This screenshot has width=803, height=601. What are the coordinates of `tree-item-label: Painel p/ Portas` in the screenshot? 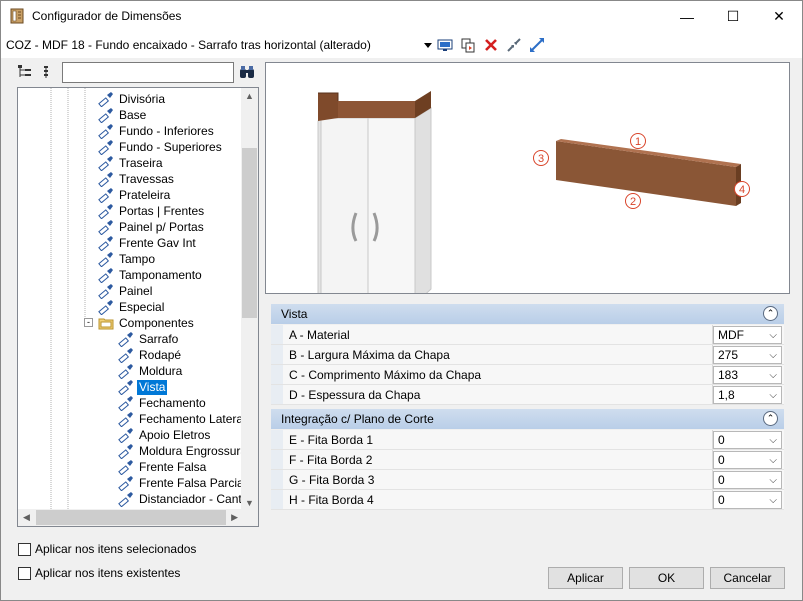 It's located at (161, 226).